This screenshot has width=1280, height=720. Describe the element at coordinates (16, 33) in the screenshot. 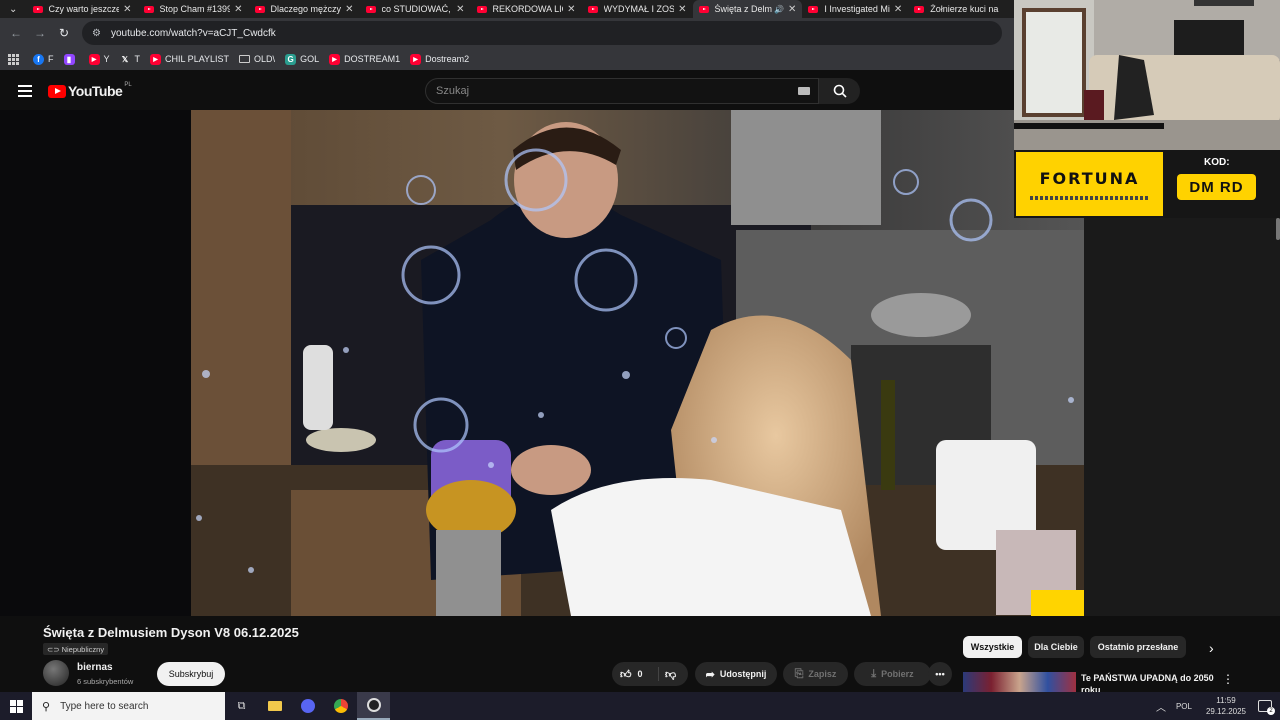

I see `back-arrow-icon: ←` at that location.